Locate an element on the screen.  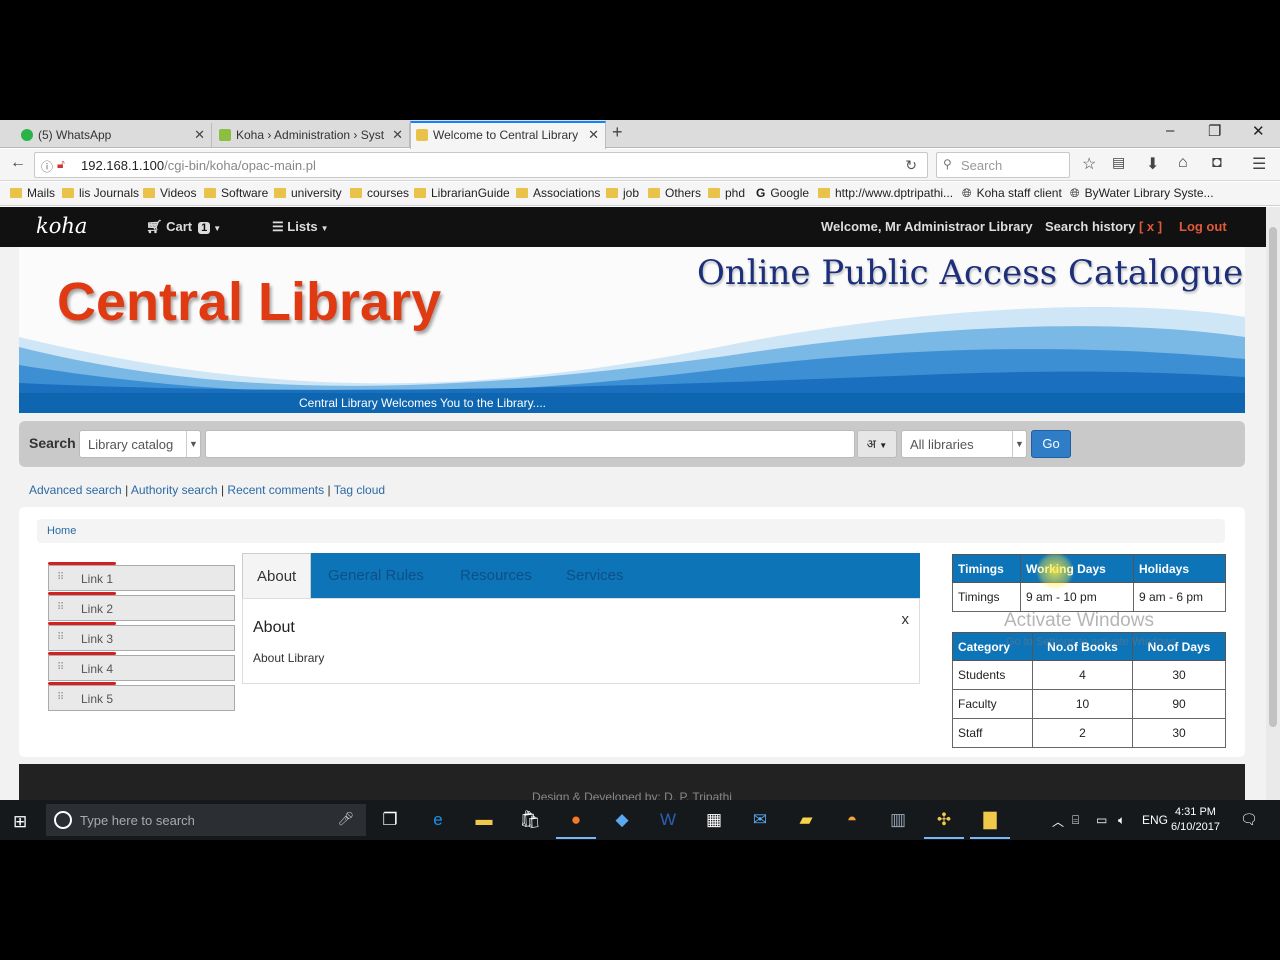
search-scope-select: Library catalog ▼ is located at coordinates (140, 444).